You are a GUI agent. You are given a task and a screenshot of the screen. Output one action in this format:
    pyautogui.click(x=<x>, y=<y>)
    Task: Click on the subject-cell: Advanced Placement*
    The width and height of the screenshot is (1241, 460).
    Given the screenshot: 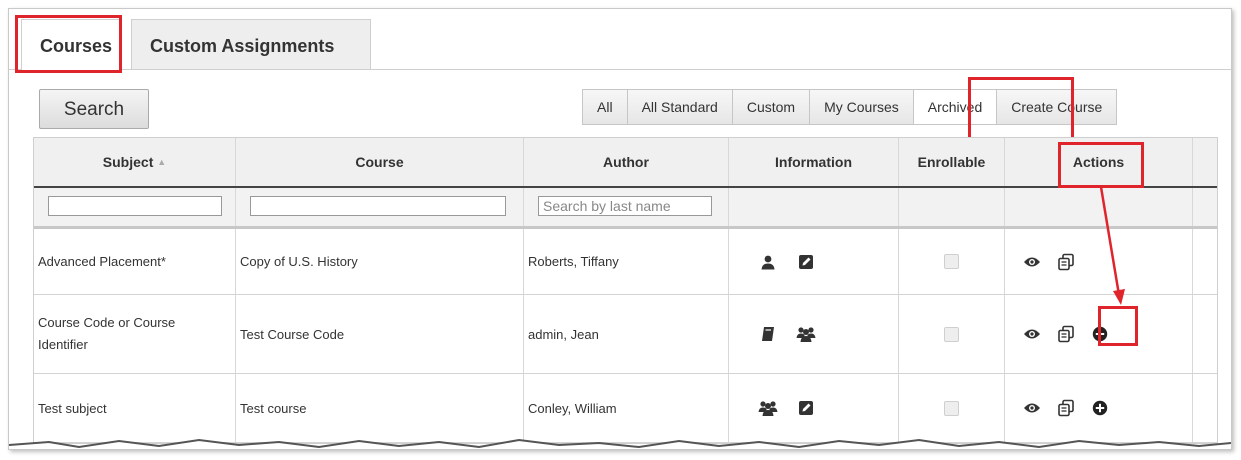 What is the action you would take?
    pyautogui.click(x=135, y=261)
    